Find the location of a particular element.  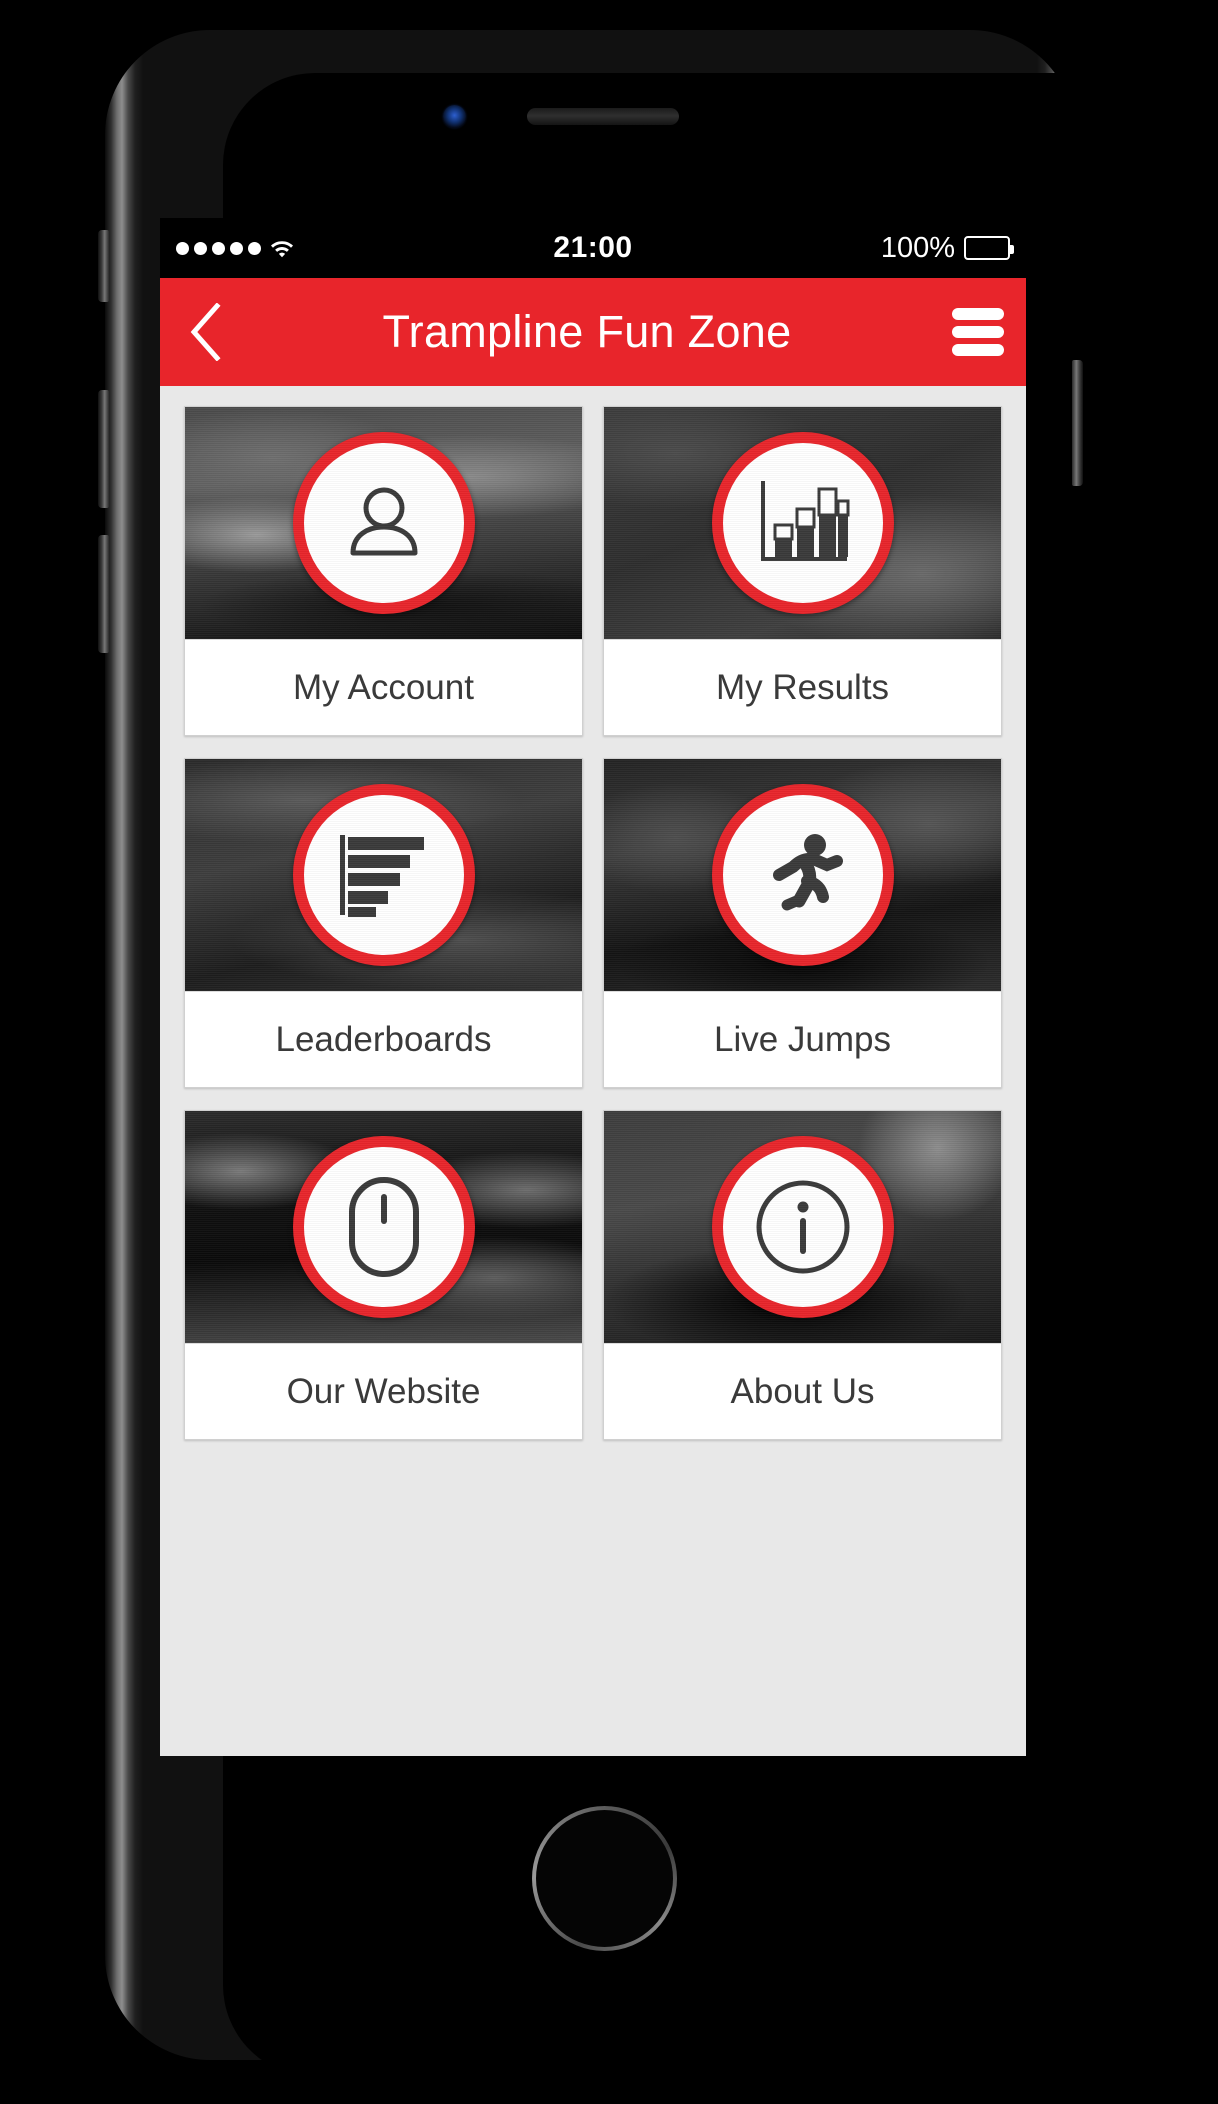

power-button is located at coordinates (1077, 423).